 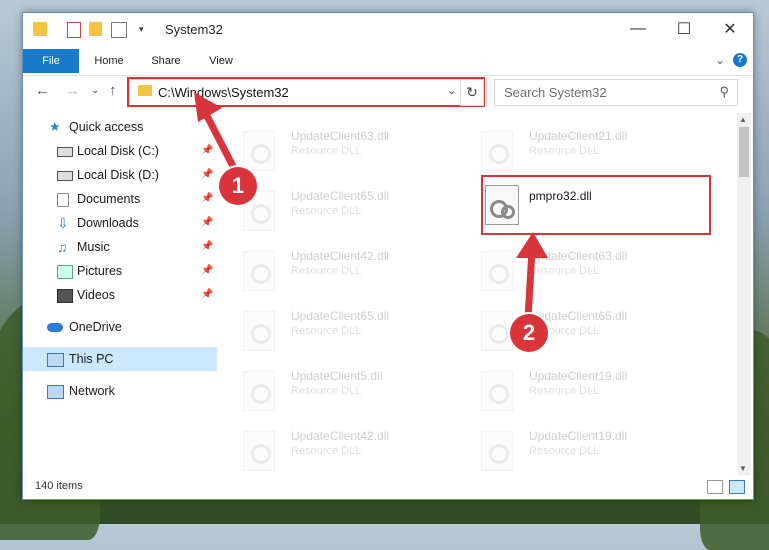 I want to click on scroll-down-icon: ▼, so click(x=743, y=468).